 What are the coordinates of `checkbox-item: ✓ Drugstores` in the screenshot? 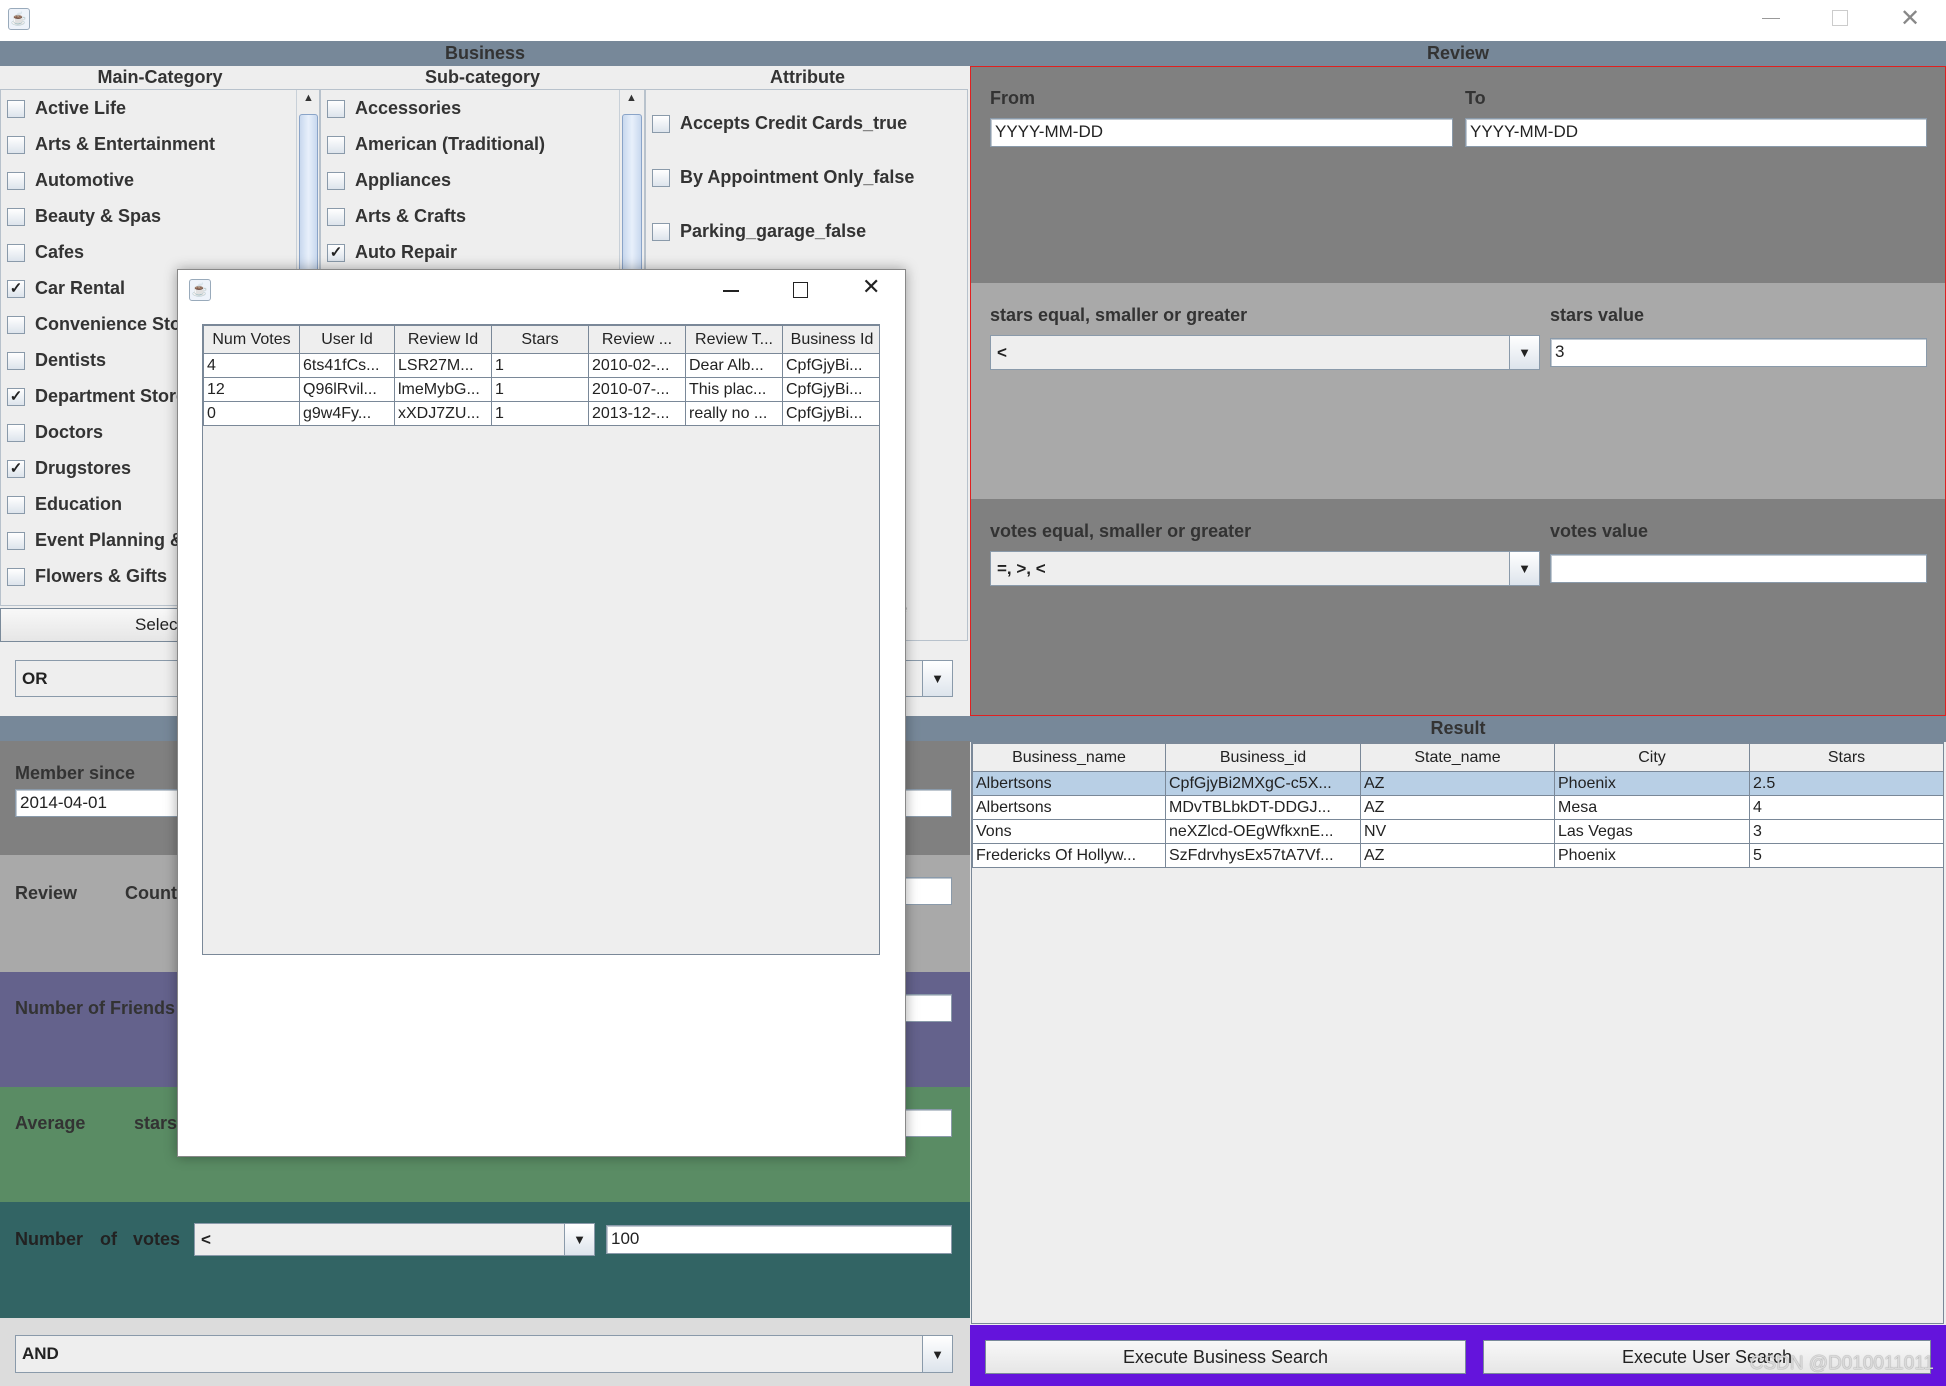 It's located at (69, 468).